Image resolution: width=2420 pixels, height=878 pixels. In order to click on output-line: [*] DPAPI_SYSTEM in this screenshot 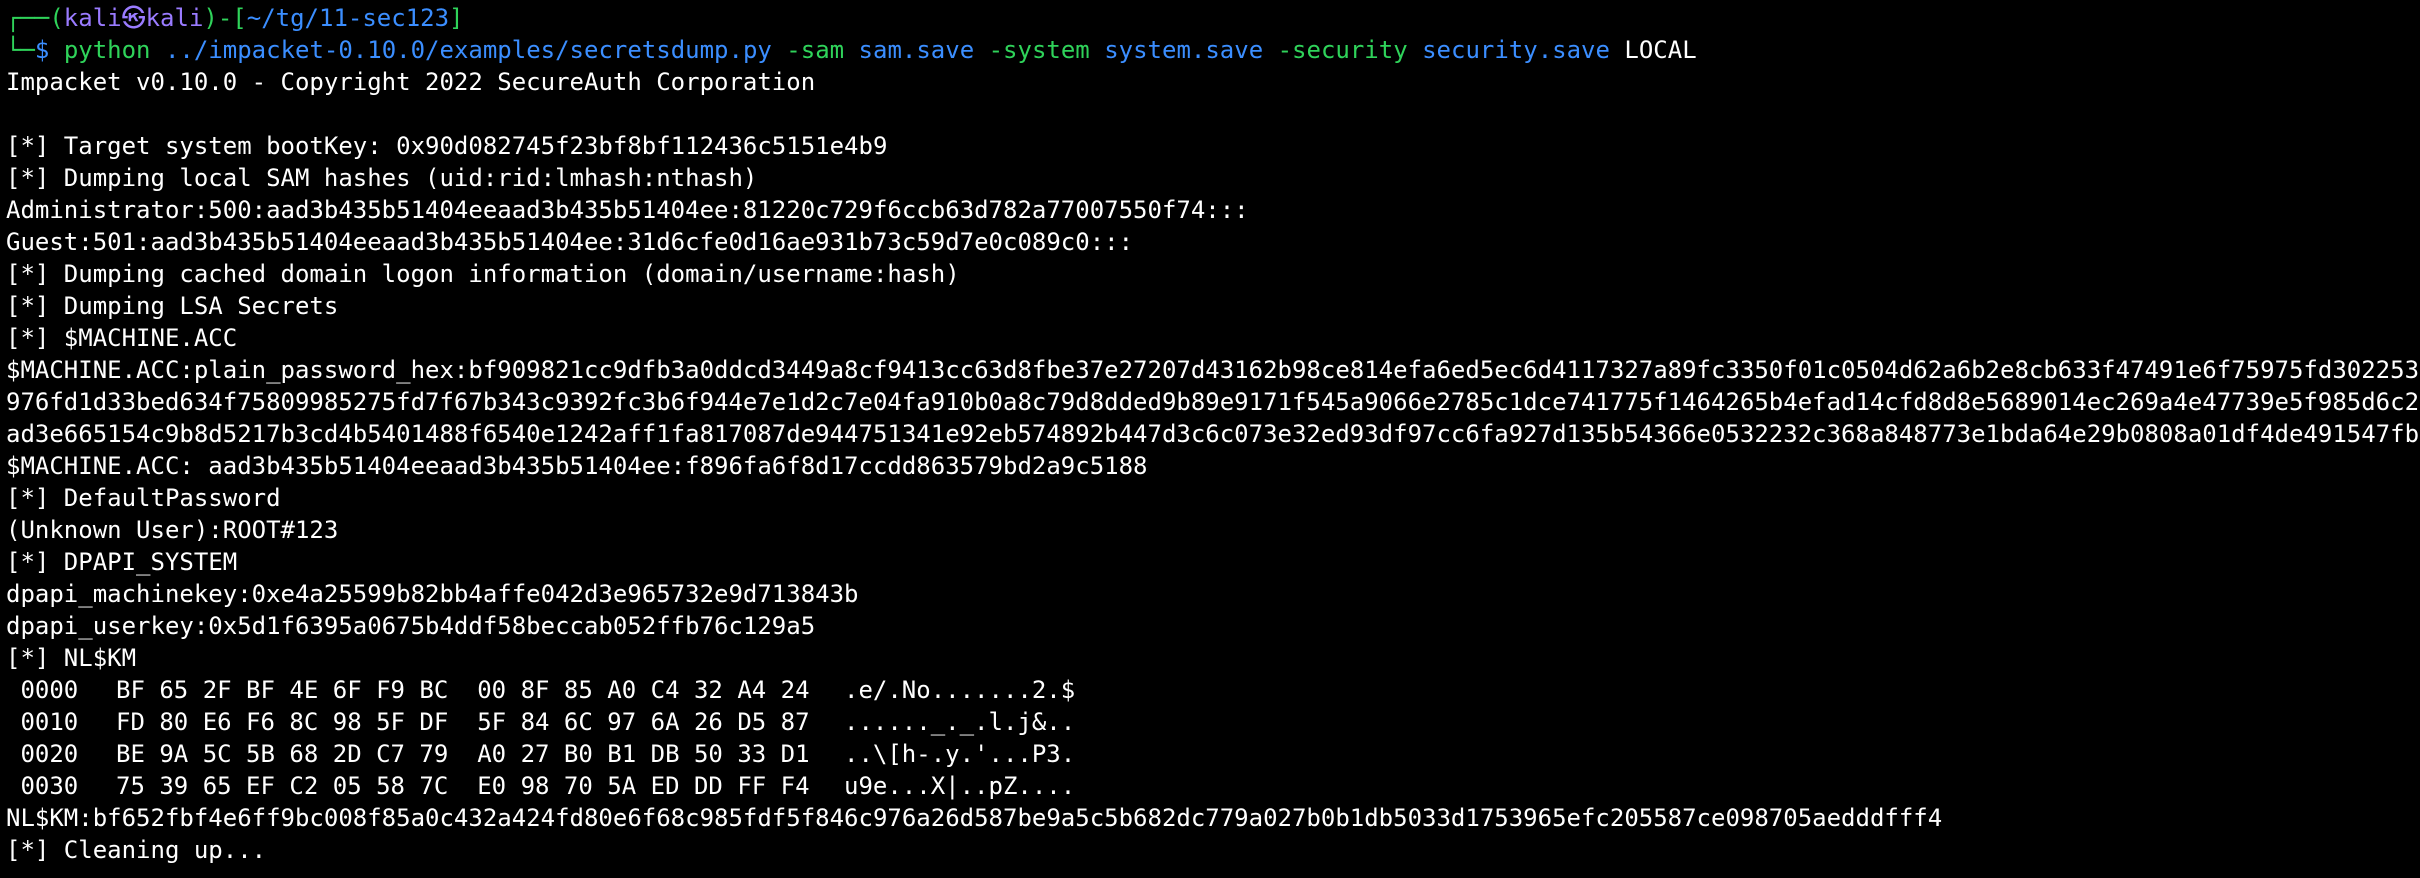, I will do `click(122, 562)`.